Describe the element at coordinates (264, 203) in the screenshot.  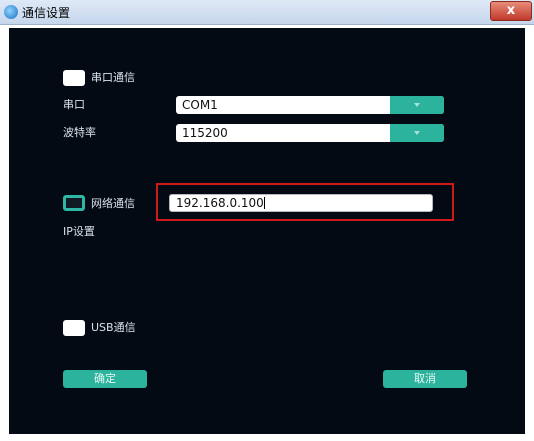
I see `text-caret` at that location.